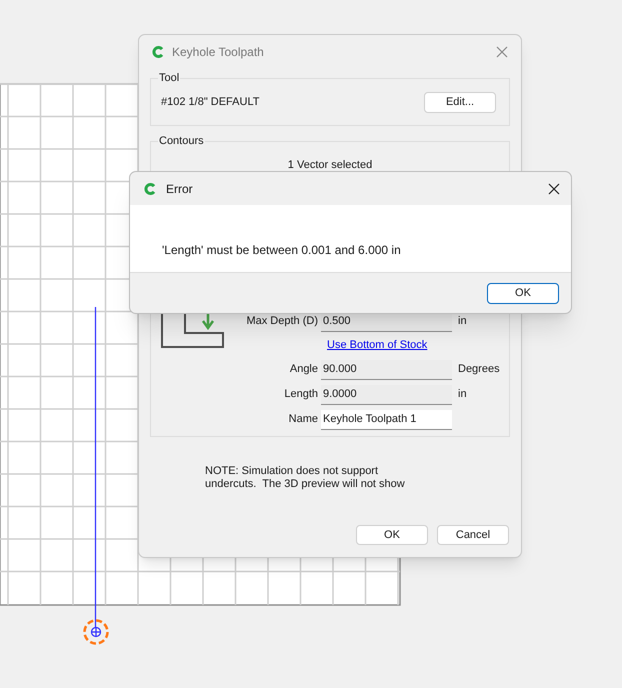 This screenshot has height=688, width=622. I want to click on input-field: Keyhole Toolpath 1, so click(386, 420).